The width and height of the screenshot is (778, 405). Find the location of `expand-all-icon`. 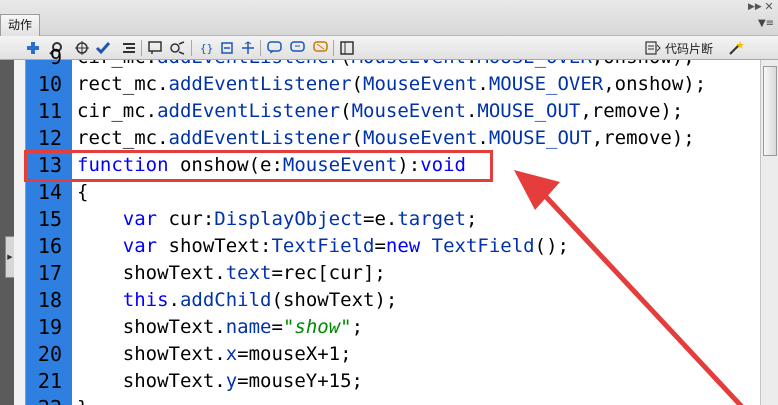

expand-all-icon is located at coordinates (248, 48).